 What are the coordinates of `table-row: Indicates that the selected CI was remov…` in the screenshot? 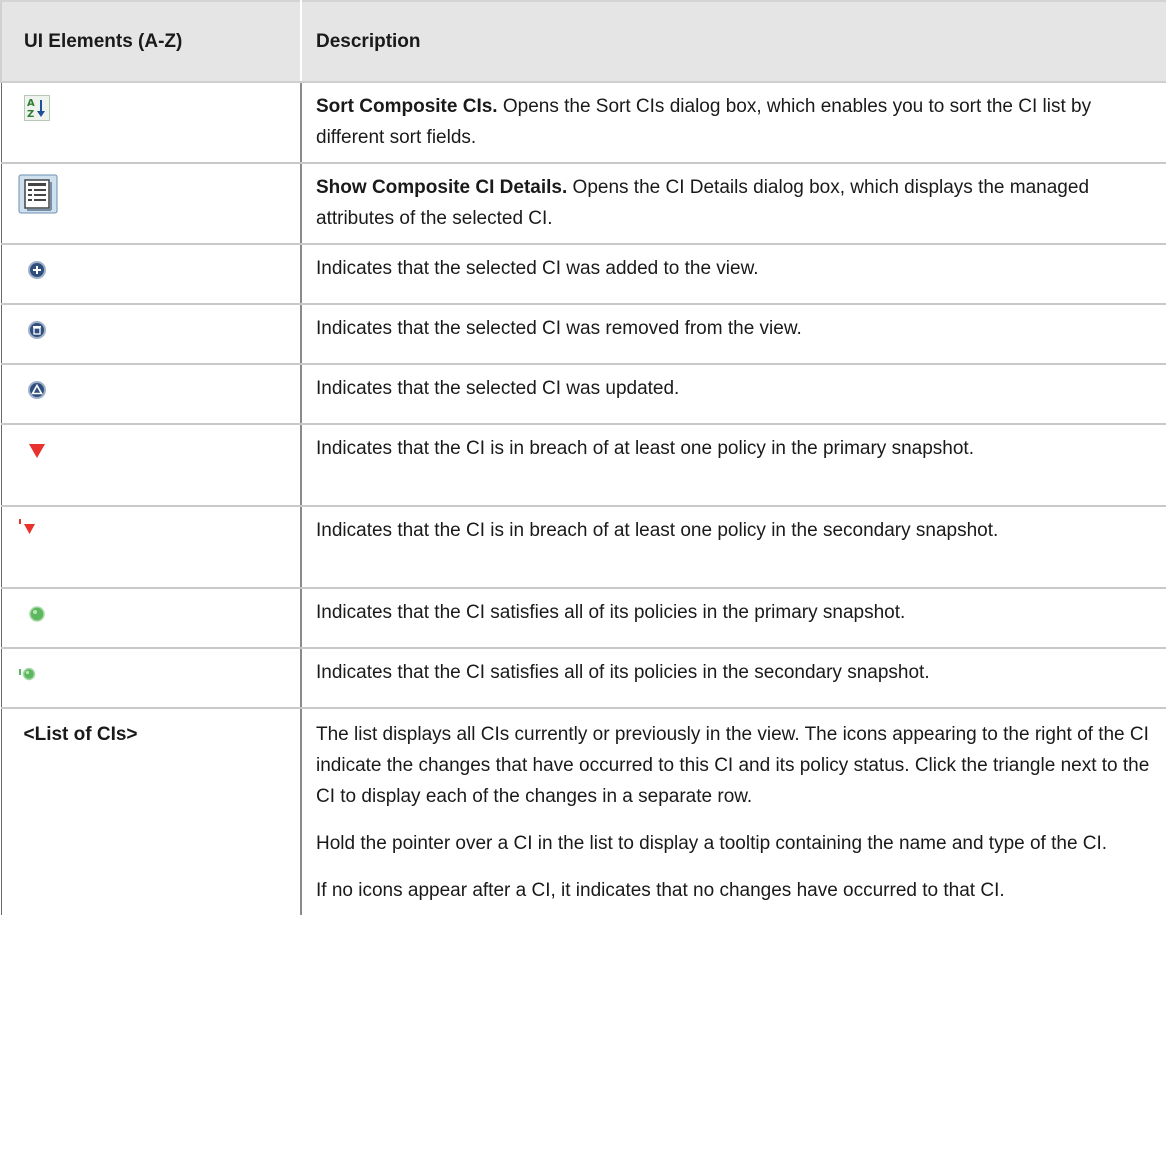 It's located at (583, 334).